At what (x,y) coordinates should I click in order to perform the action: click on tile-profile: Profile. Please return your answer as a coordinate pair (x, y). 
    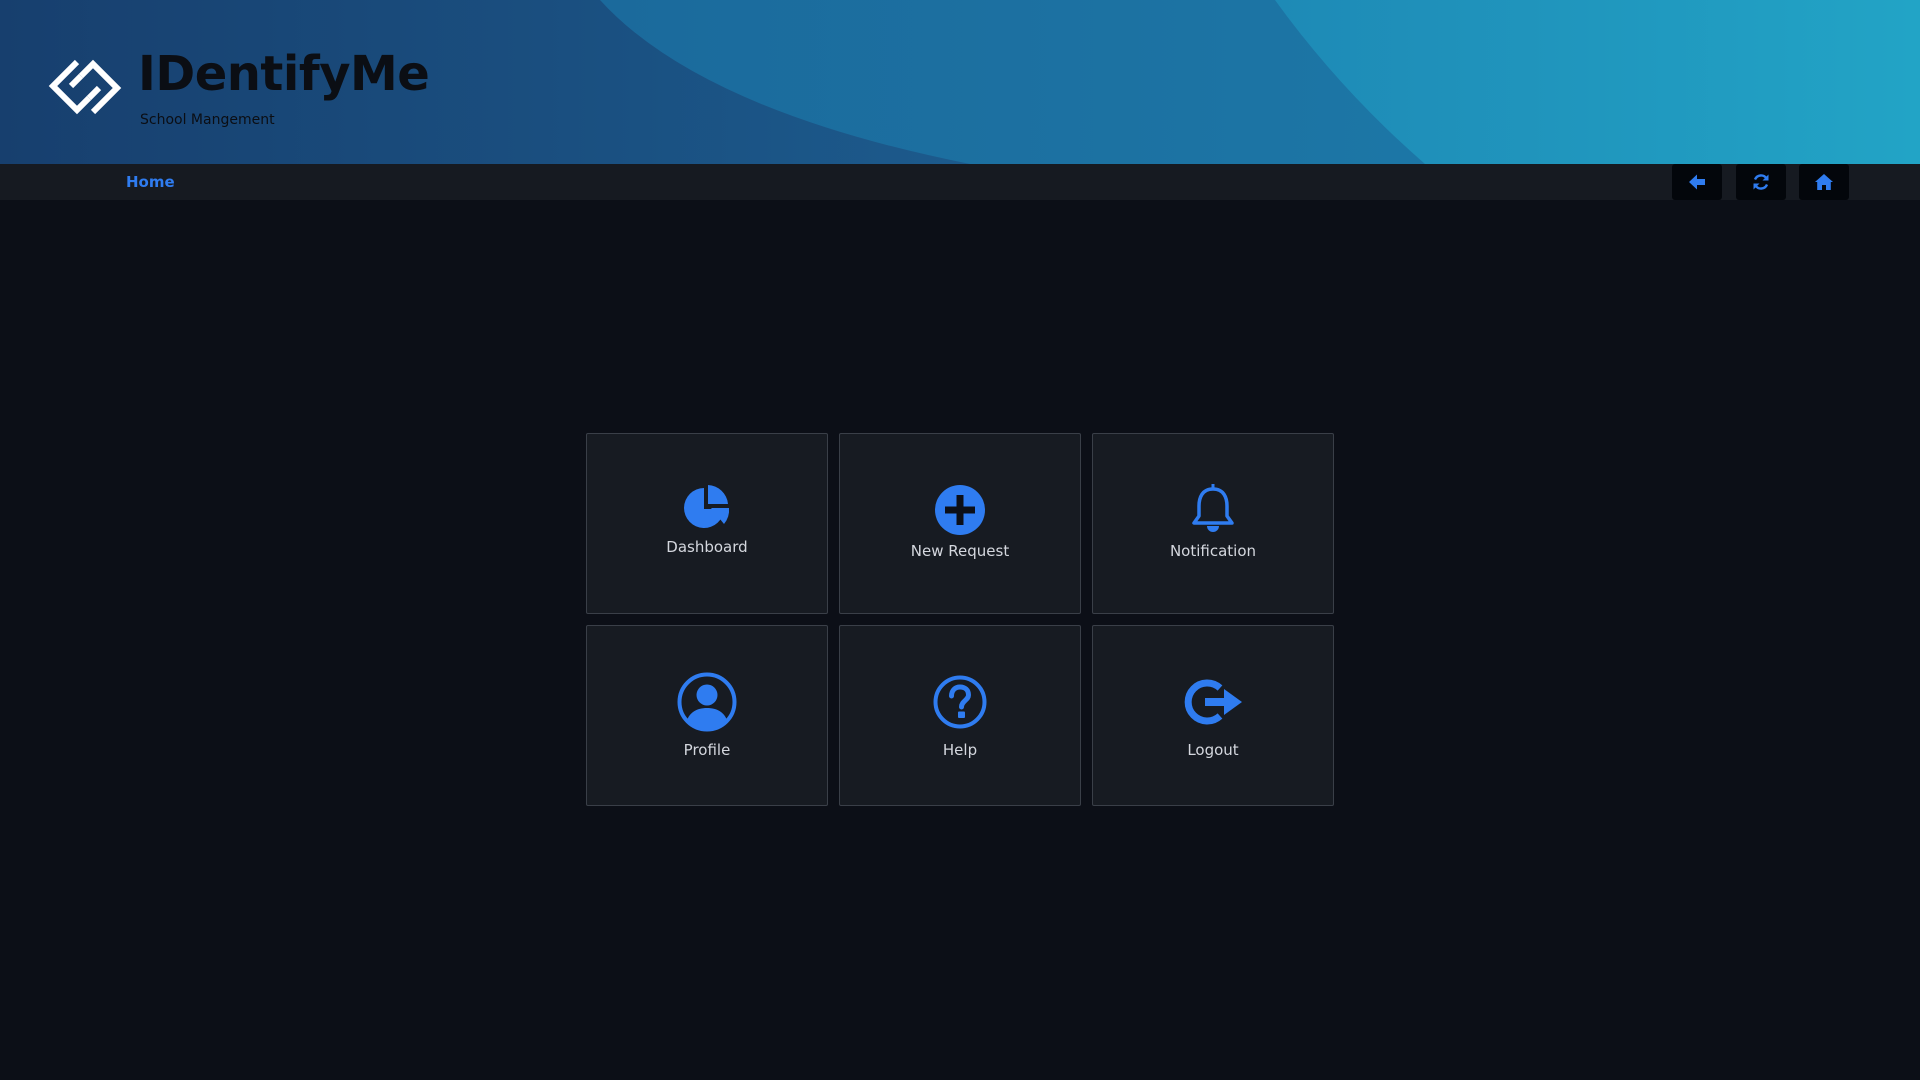
    Looking at the image, I should click on (707, 715).